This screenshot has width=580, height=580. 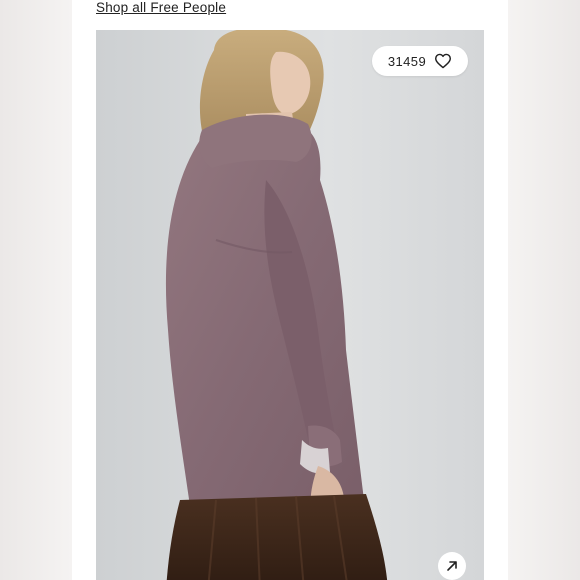 I want to click on arrow-up-right-icon, so click(x=452, y=566).